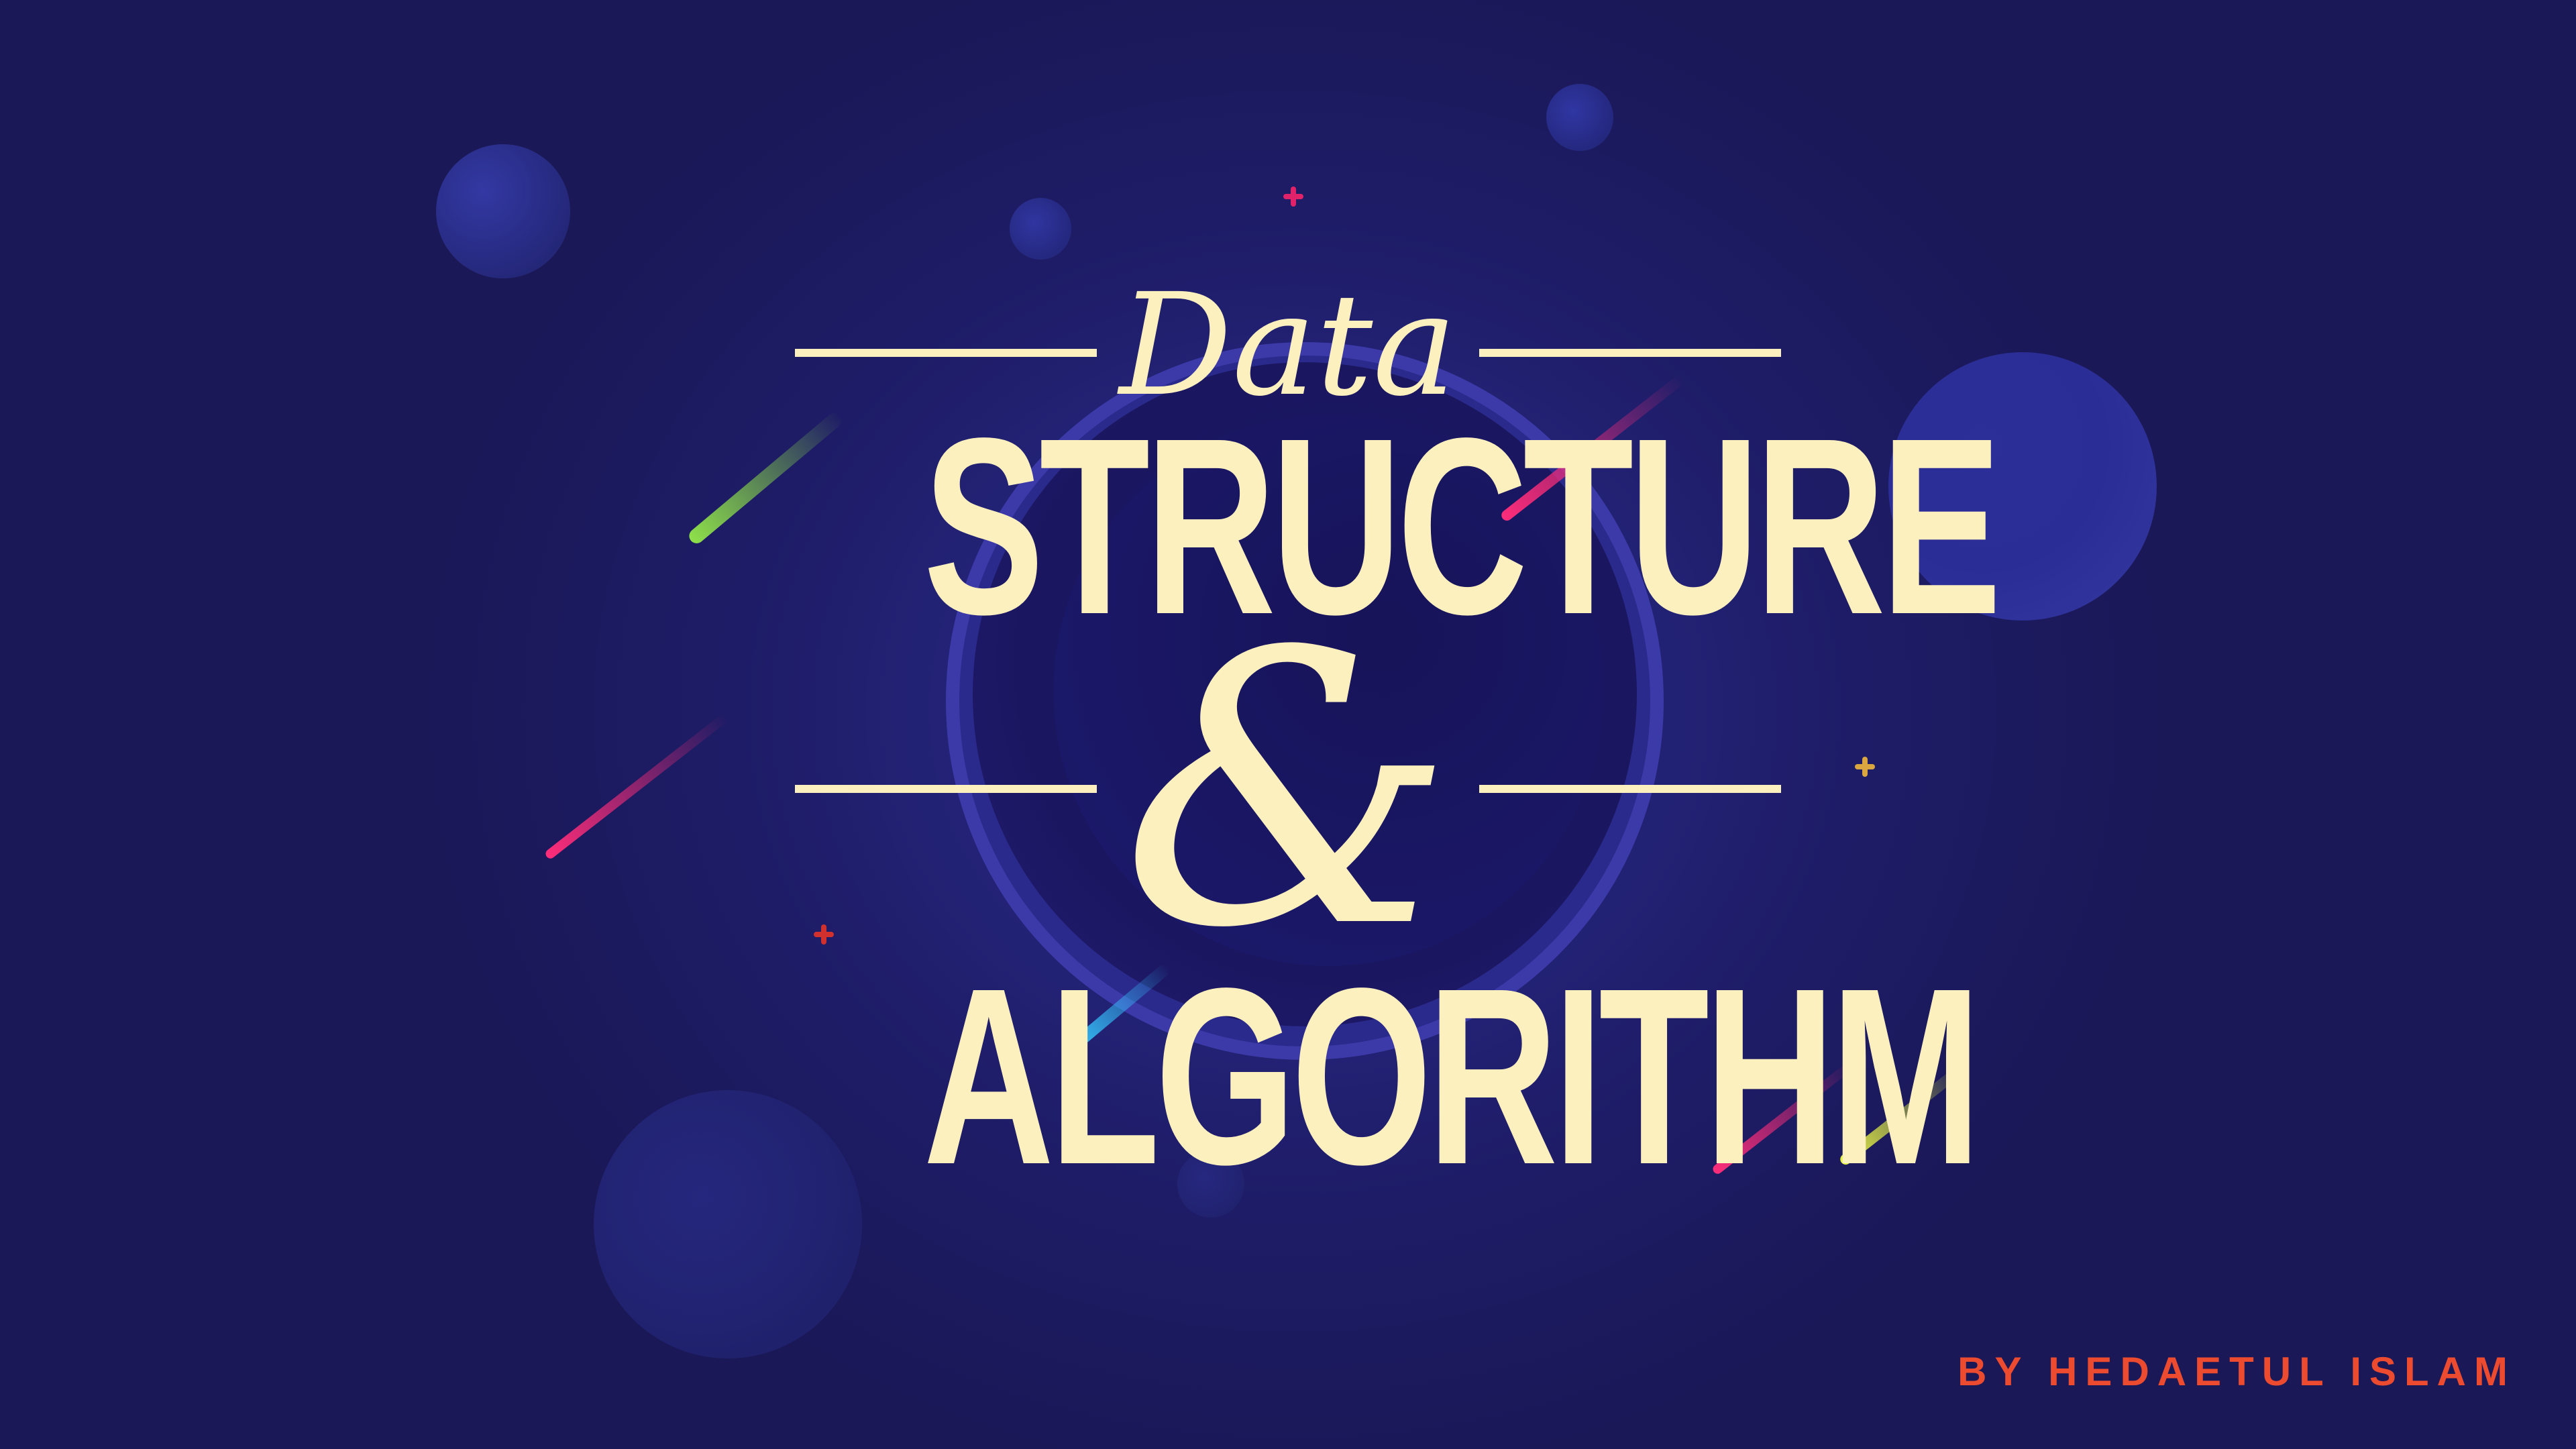 The image size is (2576, 1449). What do you see at coordinates (1865, 767) in the screenshot?
I see `sparkle-right` at bounding box center [1865, 767].